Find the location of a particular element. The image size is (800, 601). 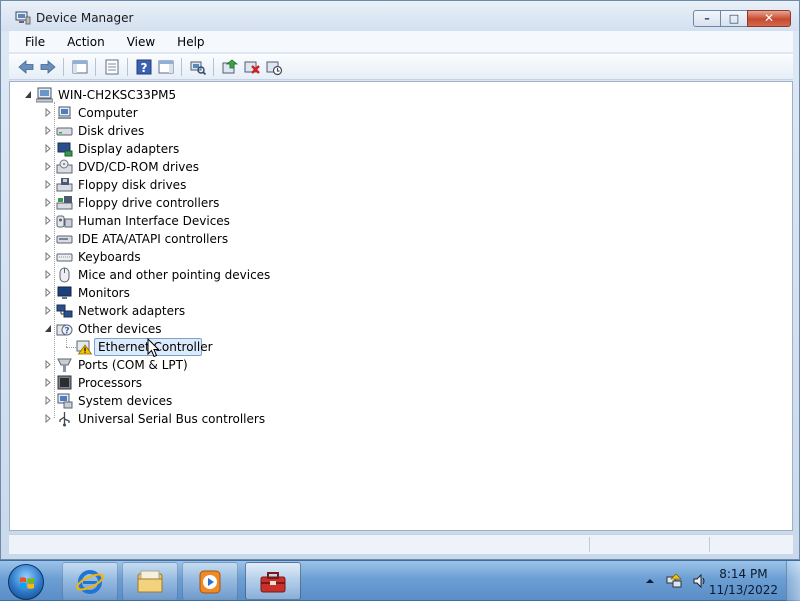

taskbar-media-player-button is located at coordinates (210, 581).